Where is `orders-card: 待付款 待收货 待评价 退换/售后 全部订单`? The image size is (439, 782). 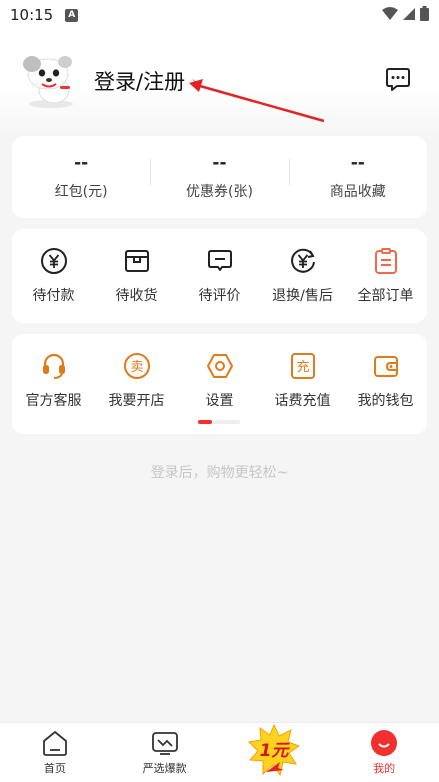 orders-card: 待付款 待收货 待评价 退换/售后 全部订单 is located at coordinates (219, 276).